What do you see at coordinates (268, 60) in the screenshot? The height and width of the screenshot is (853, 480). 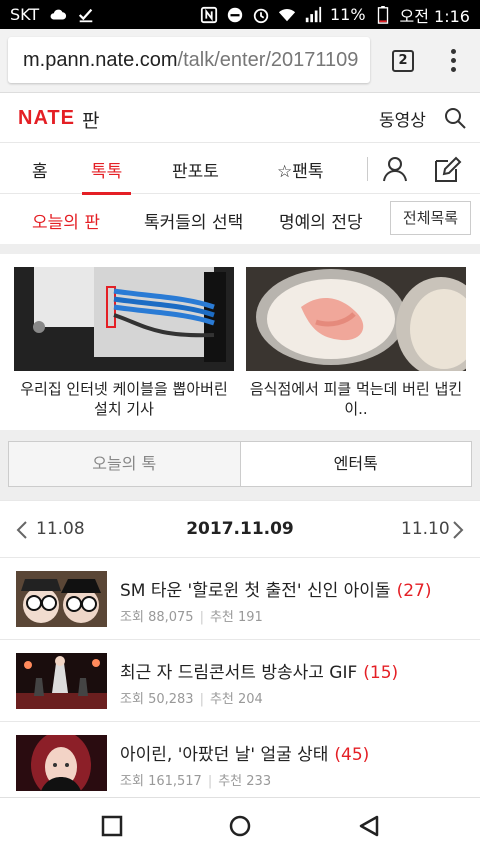 I see `url-path: /talk/enter/20171109` at bounding box center [268, 60].